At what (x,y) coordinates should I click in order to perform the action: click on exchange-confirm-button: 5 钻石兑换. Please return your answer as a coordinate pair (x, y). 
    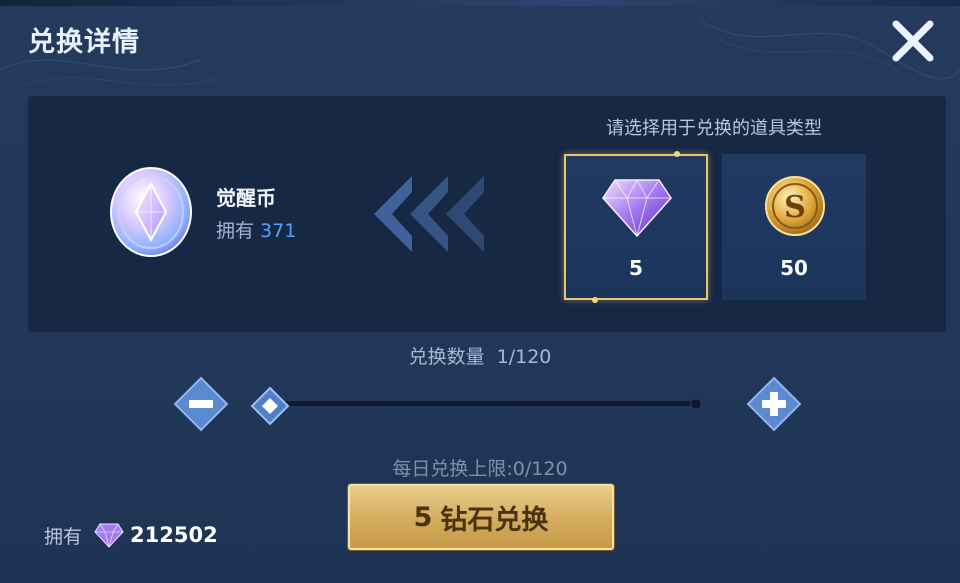
    Looking at the image, I should click on (481, 517).